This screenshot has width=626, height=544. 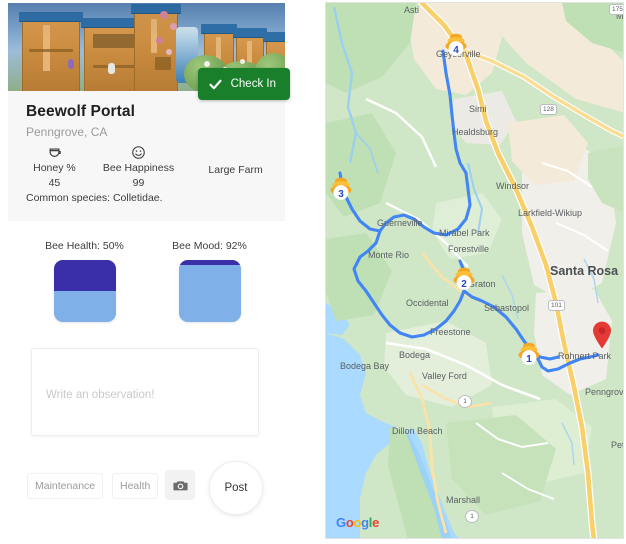 I want to click on hive-marker-1-number: 1, so click(x=529, y=359).